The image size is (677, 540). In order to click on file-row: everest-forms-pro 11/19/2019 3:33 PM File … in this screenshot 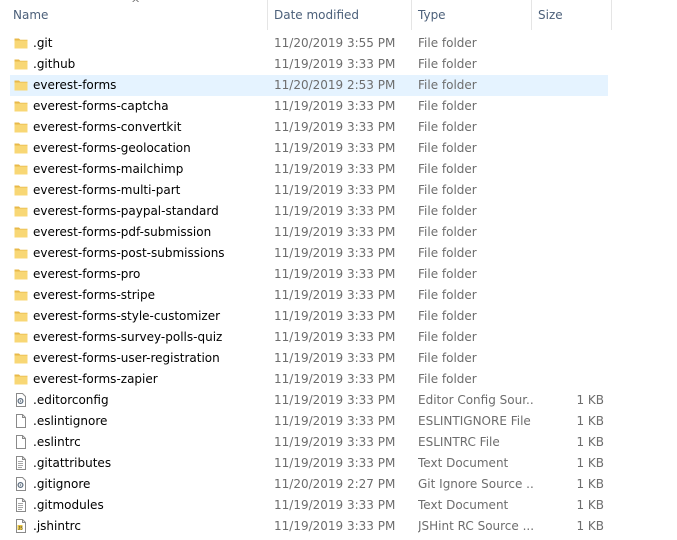, I will do `click(309, 274)`.